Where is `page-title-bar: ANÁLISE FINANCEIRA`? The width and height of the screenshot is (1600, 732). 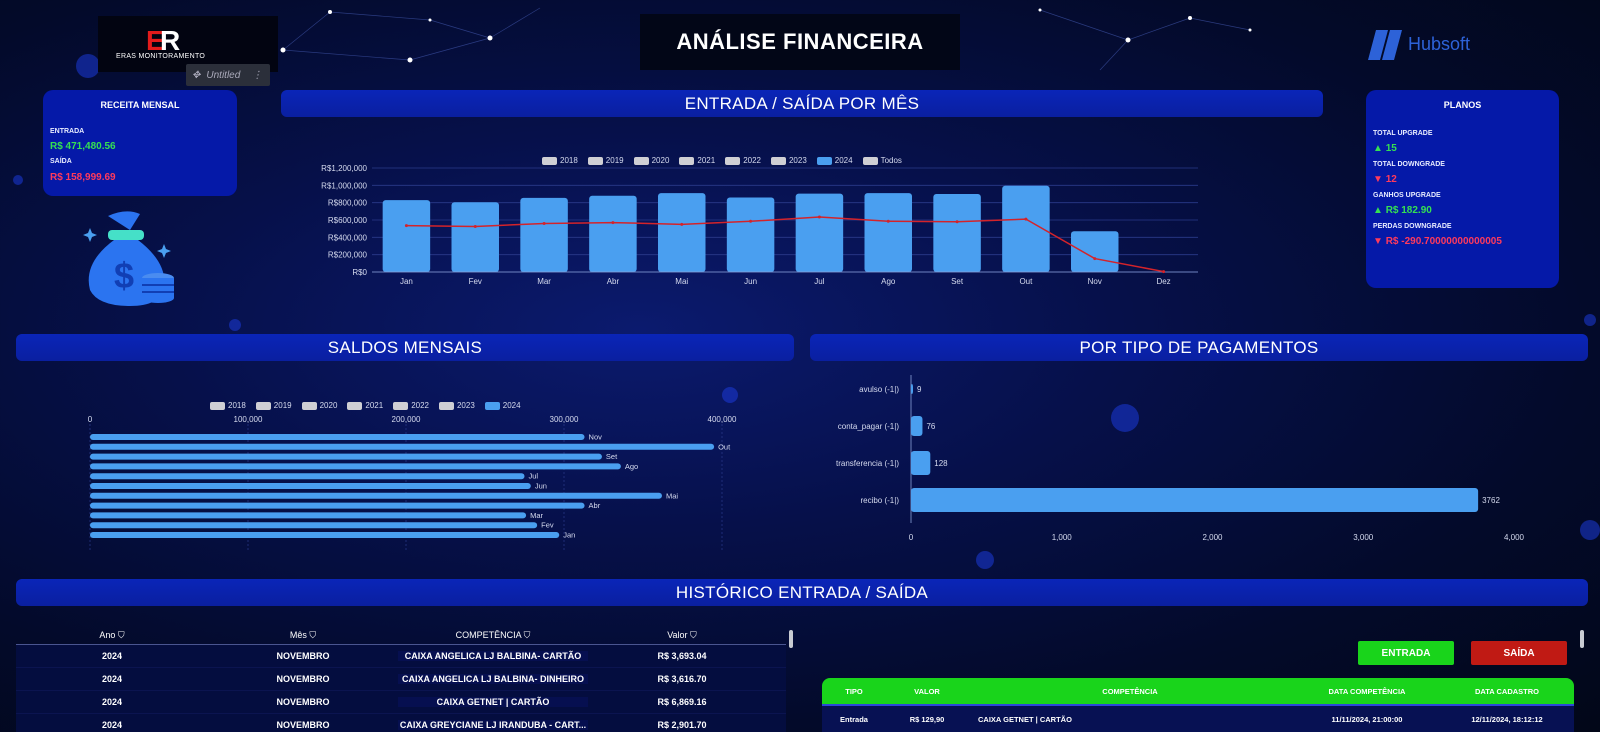 page-title-bar: ANÁLISE FINANCEIRA is located at coordinates (800, 42).